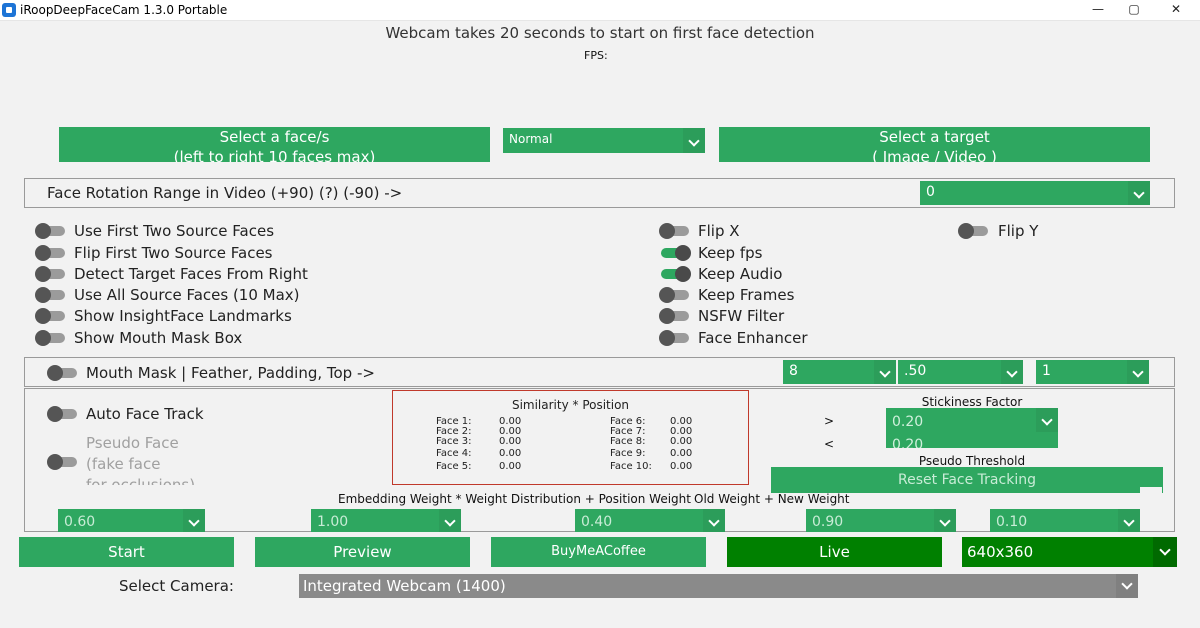 This screenshot has height=628, width=1200. Describe the element at coordinates (1018, 231) in the screenshot. I see `flip-y-label: Flip Y` at that location.